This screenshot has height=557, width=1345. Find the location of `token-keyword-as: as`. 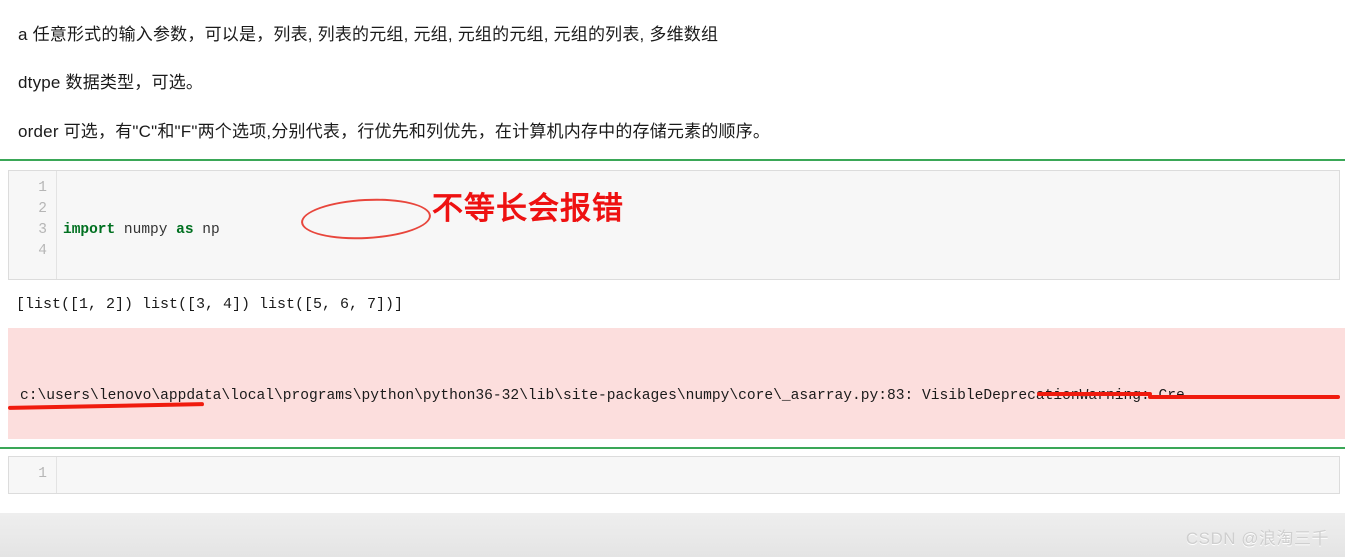

token-keyword-as: as is located at coordinates (185, 230).